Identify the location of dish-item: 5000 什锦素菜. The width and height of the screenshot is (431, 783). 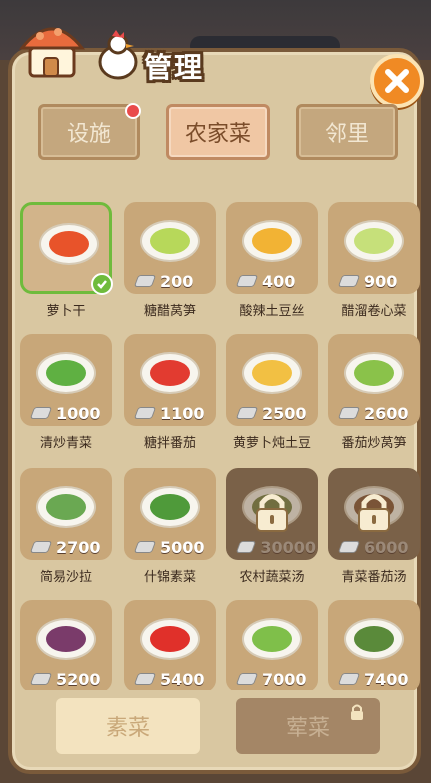
(170, 534).